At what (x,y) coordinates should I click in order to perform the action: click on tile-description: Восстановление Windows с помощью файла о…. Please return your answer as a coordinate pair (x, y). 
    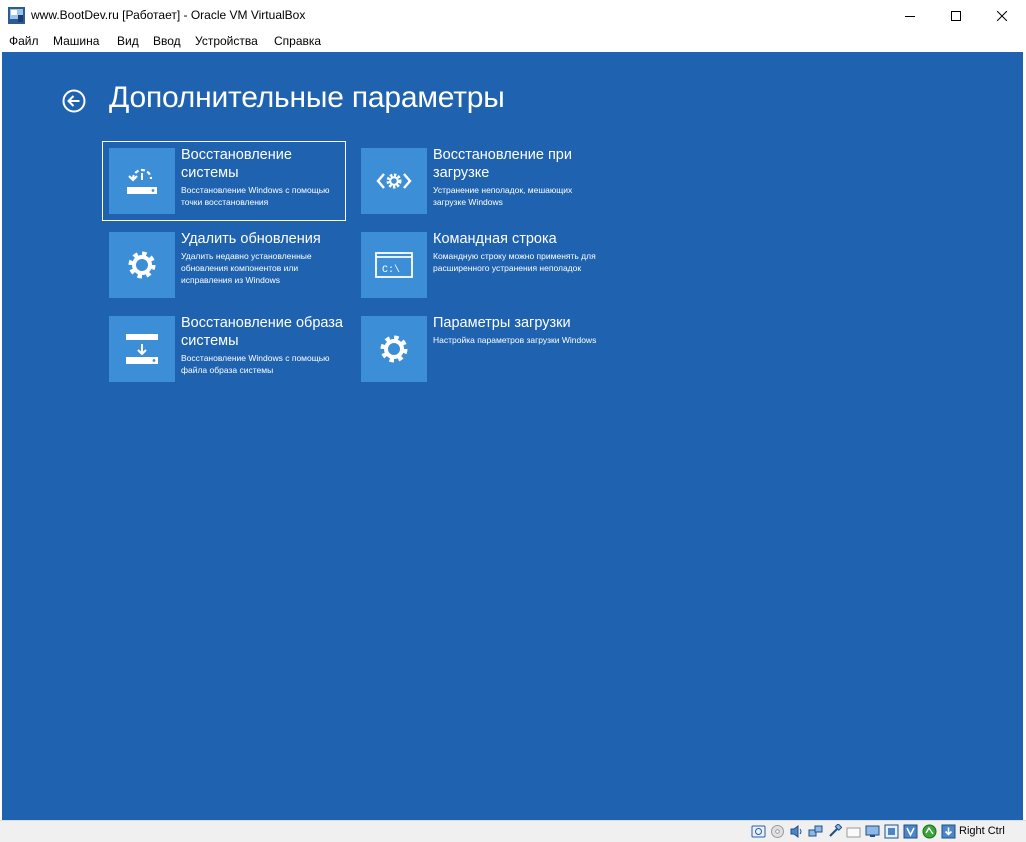
    Looking at the image, I should click on (255, 364).